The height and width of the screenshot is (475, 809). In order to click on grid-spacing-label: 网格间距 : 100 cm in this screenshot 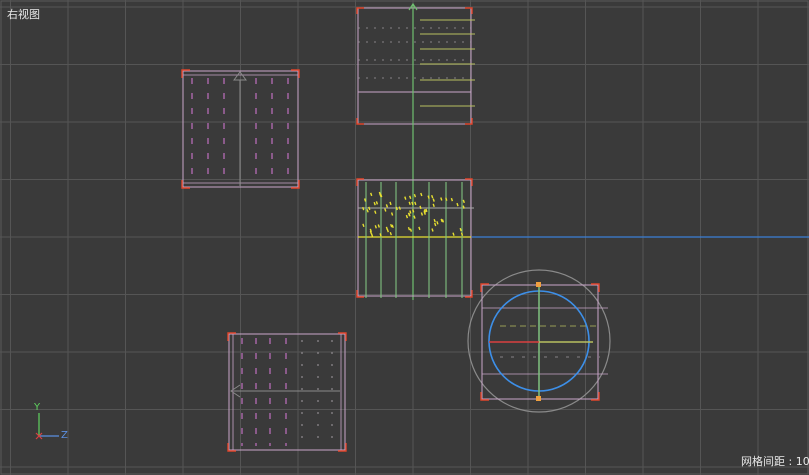, I will do `click(775, 461)`.